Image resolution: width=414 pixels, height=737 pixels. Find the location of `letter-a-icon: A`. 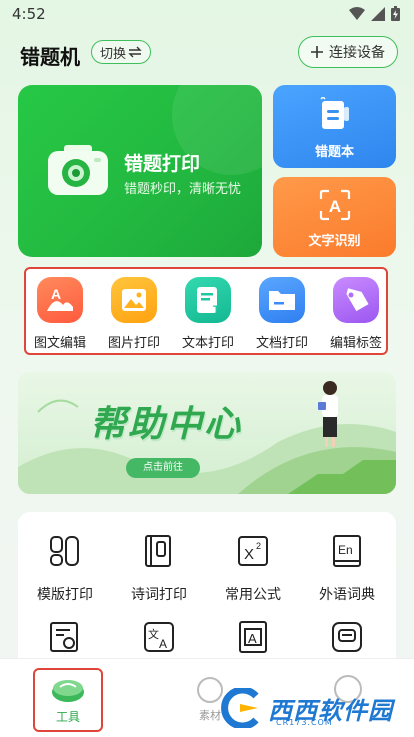

letter-a-icon: A is located at coordinates (253, 637).